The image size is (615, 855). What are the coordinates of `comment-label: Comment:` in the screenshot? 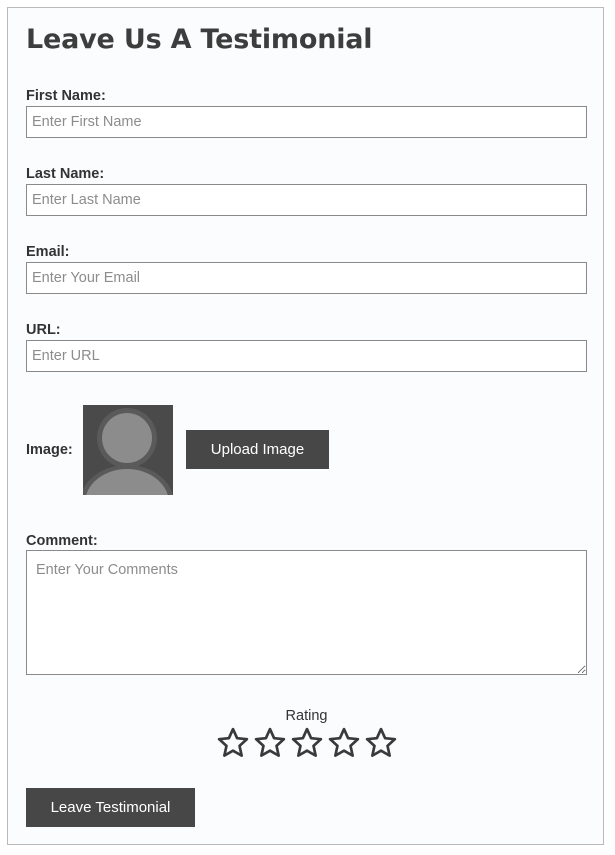 It's located at (62, 541).